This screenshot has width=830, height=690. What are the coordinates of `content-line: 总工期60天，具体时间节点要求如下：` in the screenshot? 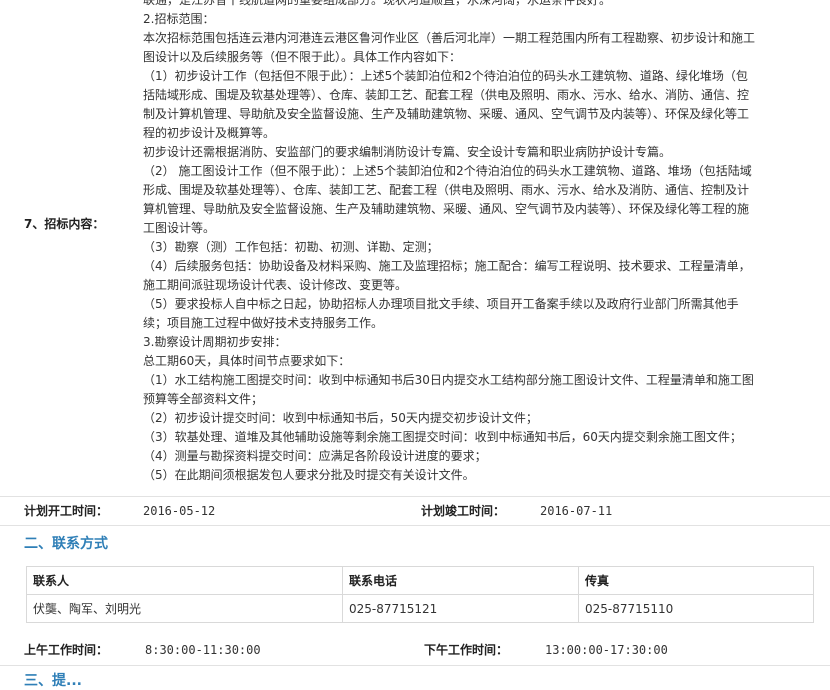 It's located at (247, 361).